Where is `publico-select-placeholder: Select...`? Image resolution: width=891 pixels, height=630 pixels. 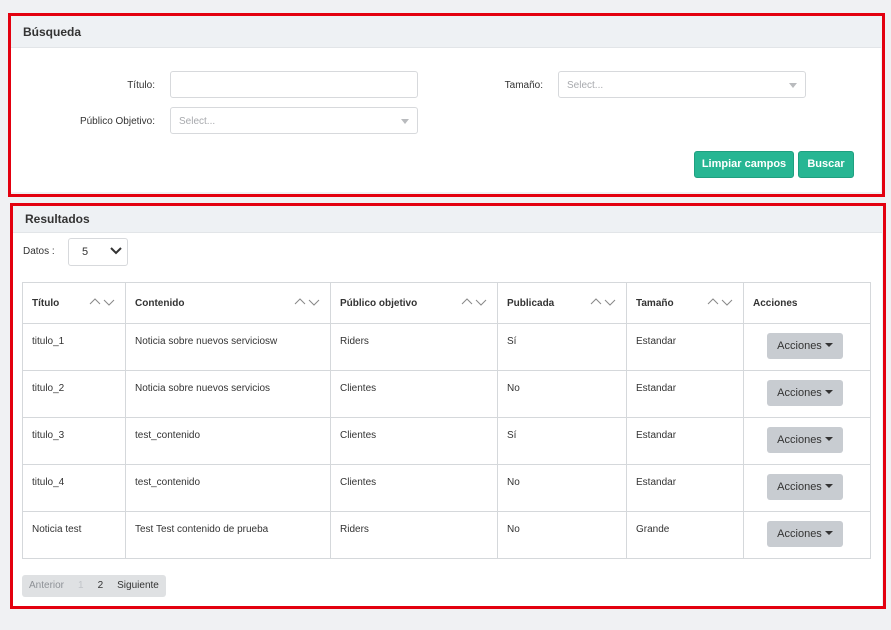 publico-select-placeholder: Select... is located at coordinates (197, 121).